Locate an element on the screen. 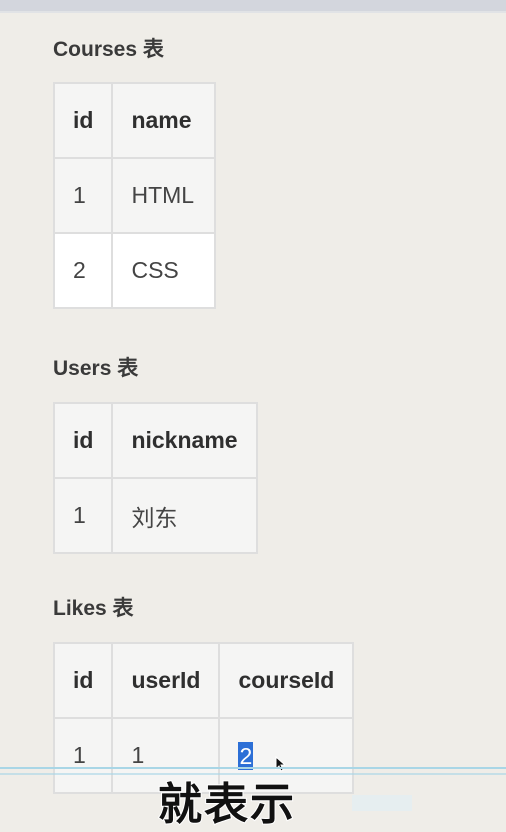  courses-table: id name 1 HTML 2 CSS is located at coordinates (134, 195).